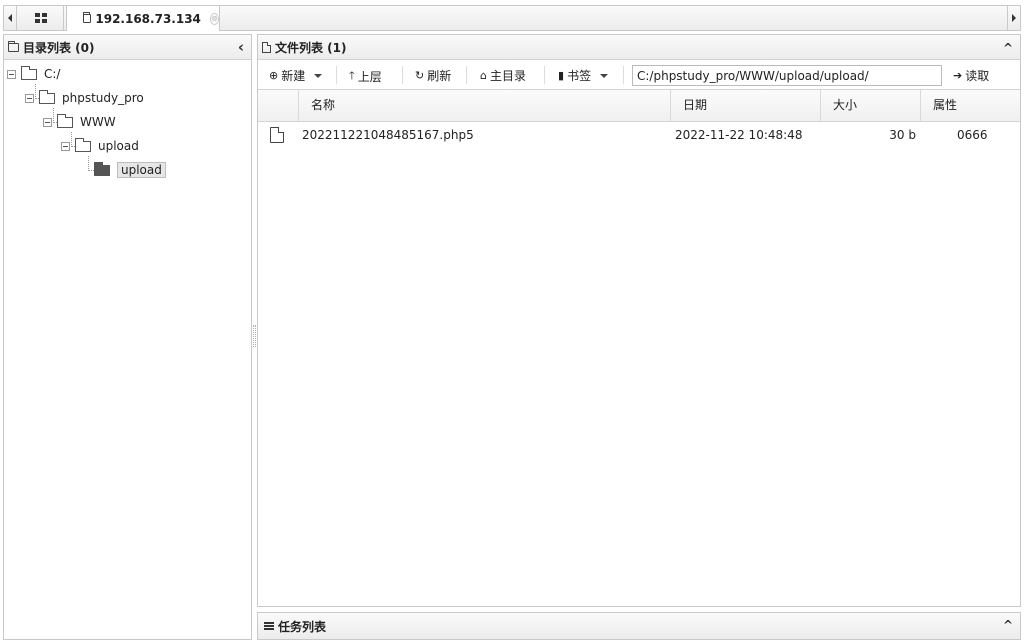 This screenshot has height=643, width=1024. Describe the element at coordinates (870, 105) in the screenshot. I see `column-size: 大小` at that location.